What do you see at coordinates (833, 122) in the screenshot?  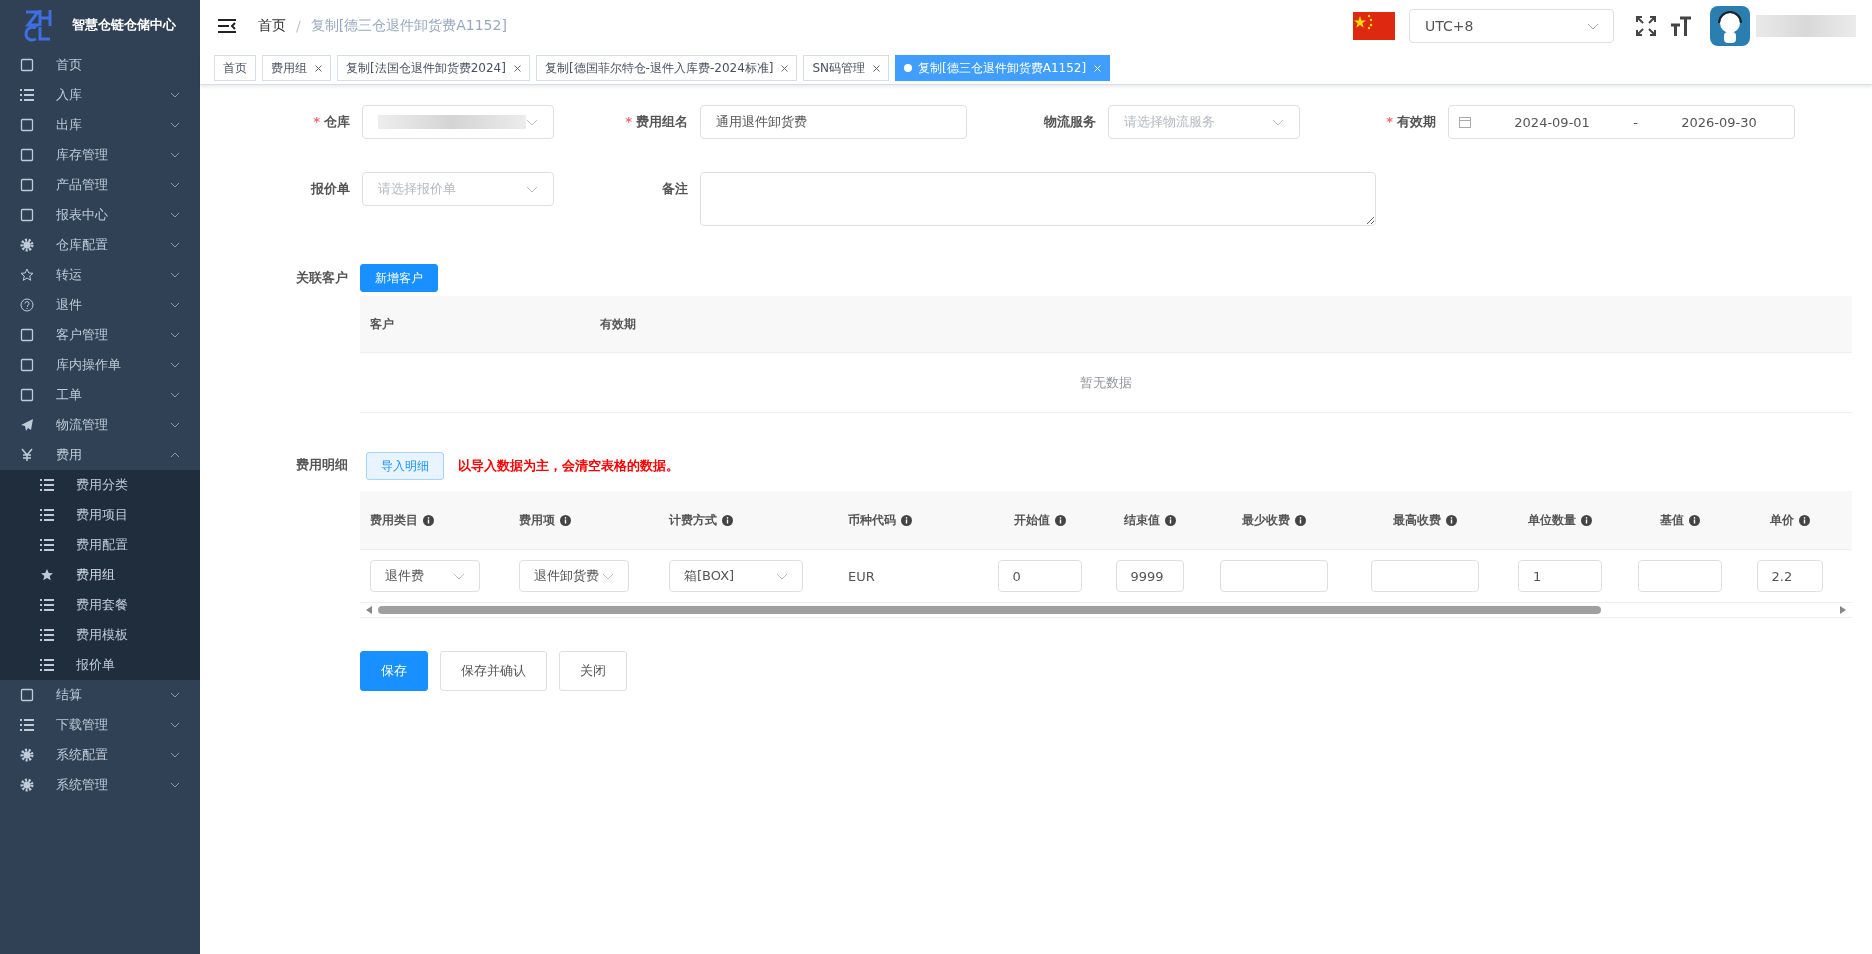 I see `text-field: 通用退件卸货费` at bounding box center [833, 122].